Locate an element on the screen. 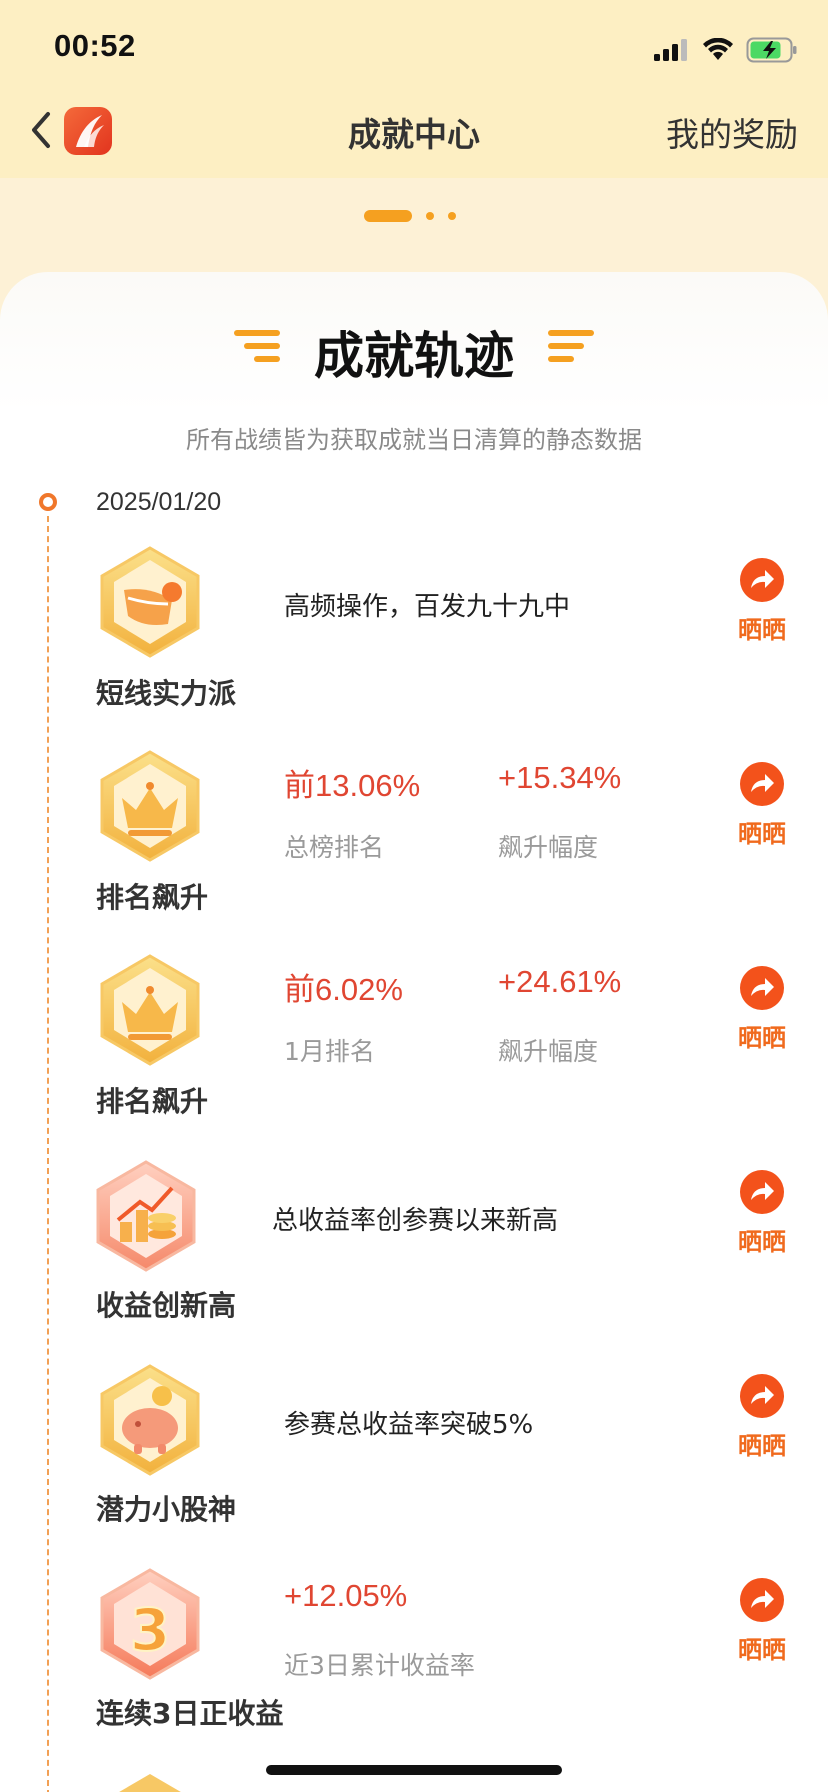 The image size is (828, 1792). battery-charging-icon is located at coordinates (771, 50).